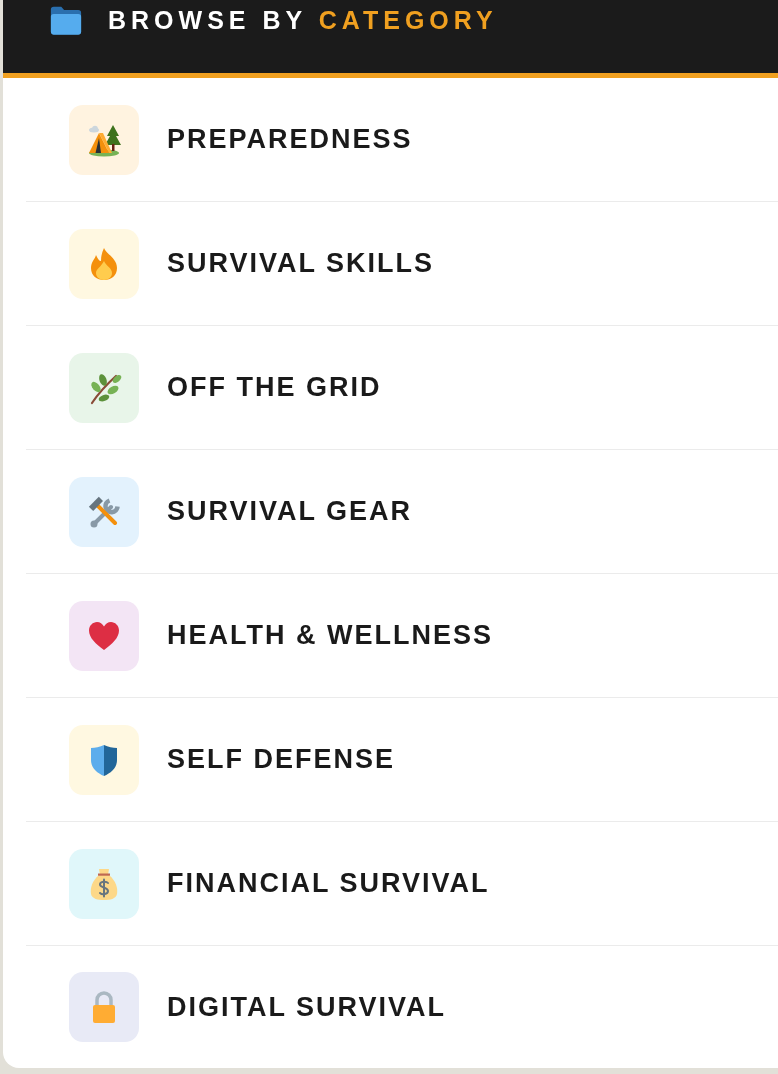 Image resolution: width=778 pixels, height=1074 pixels. What do you see at coordinates (402, 760) in the screenshot?
I see `category-link: SELF DEFENSE` at bounding box center [402, 760].